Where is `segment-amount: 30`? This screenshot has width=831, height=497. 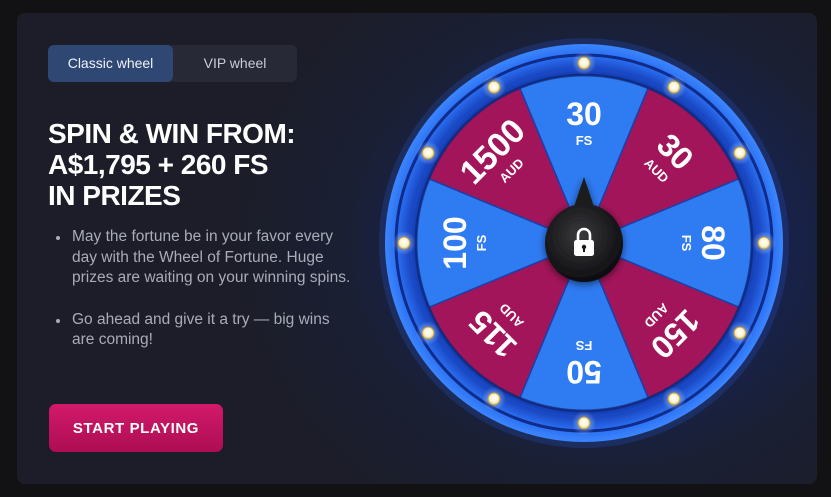 segment-amount: 30 is located at coordinates (584, 114).